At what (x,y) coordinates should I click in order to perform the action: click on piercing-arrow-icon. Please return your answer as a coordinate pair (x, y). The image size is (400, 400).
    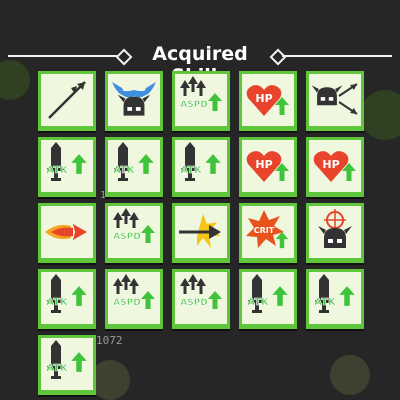
    Looking at the image, I should click on (200, 231).